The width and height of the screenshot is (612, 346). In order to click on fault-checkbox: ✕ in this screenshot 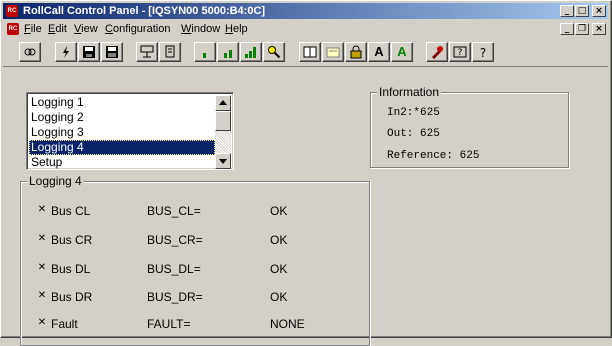, I will do `click(42, 323)`.